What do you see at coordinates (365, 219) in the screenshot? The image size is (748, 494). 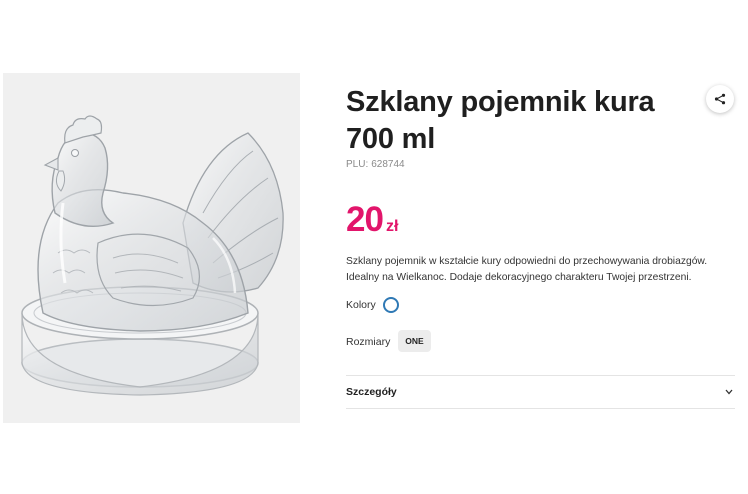 I see `price-value: 20` at bounding box center [365, 219].